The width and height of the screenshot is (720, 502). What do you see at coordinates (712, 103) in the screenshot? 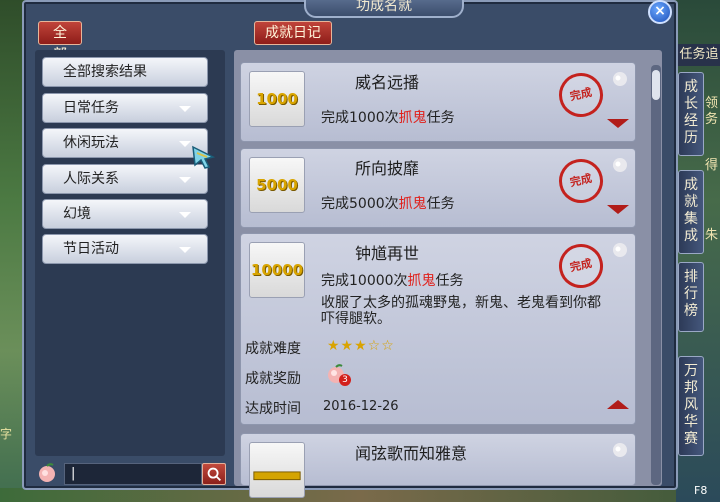
I see `background-text: 领` at bounding box center [712, 103].